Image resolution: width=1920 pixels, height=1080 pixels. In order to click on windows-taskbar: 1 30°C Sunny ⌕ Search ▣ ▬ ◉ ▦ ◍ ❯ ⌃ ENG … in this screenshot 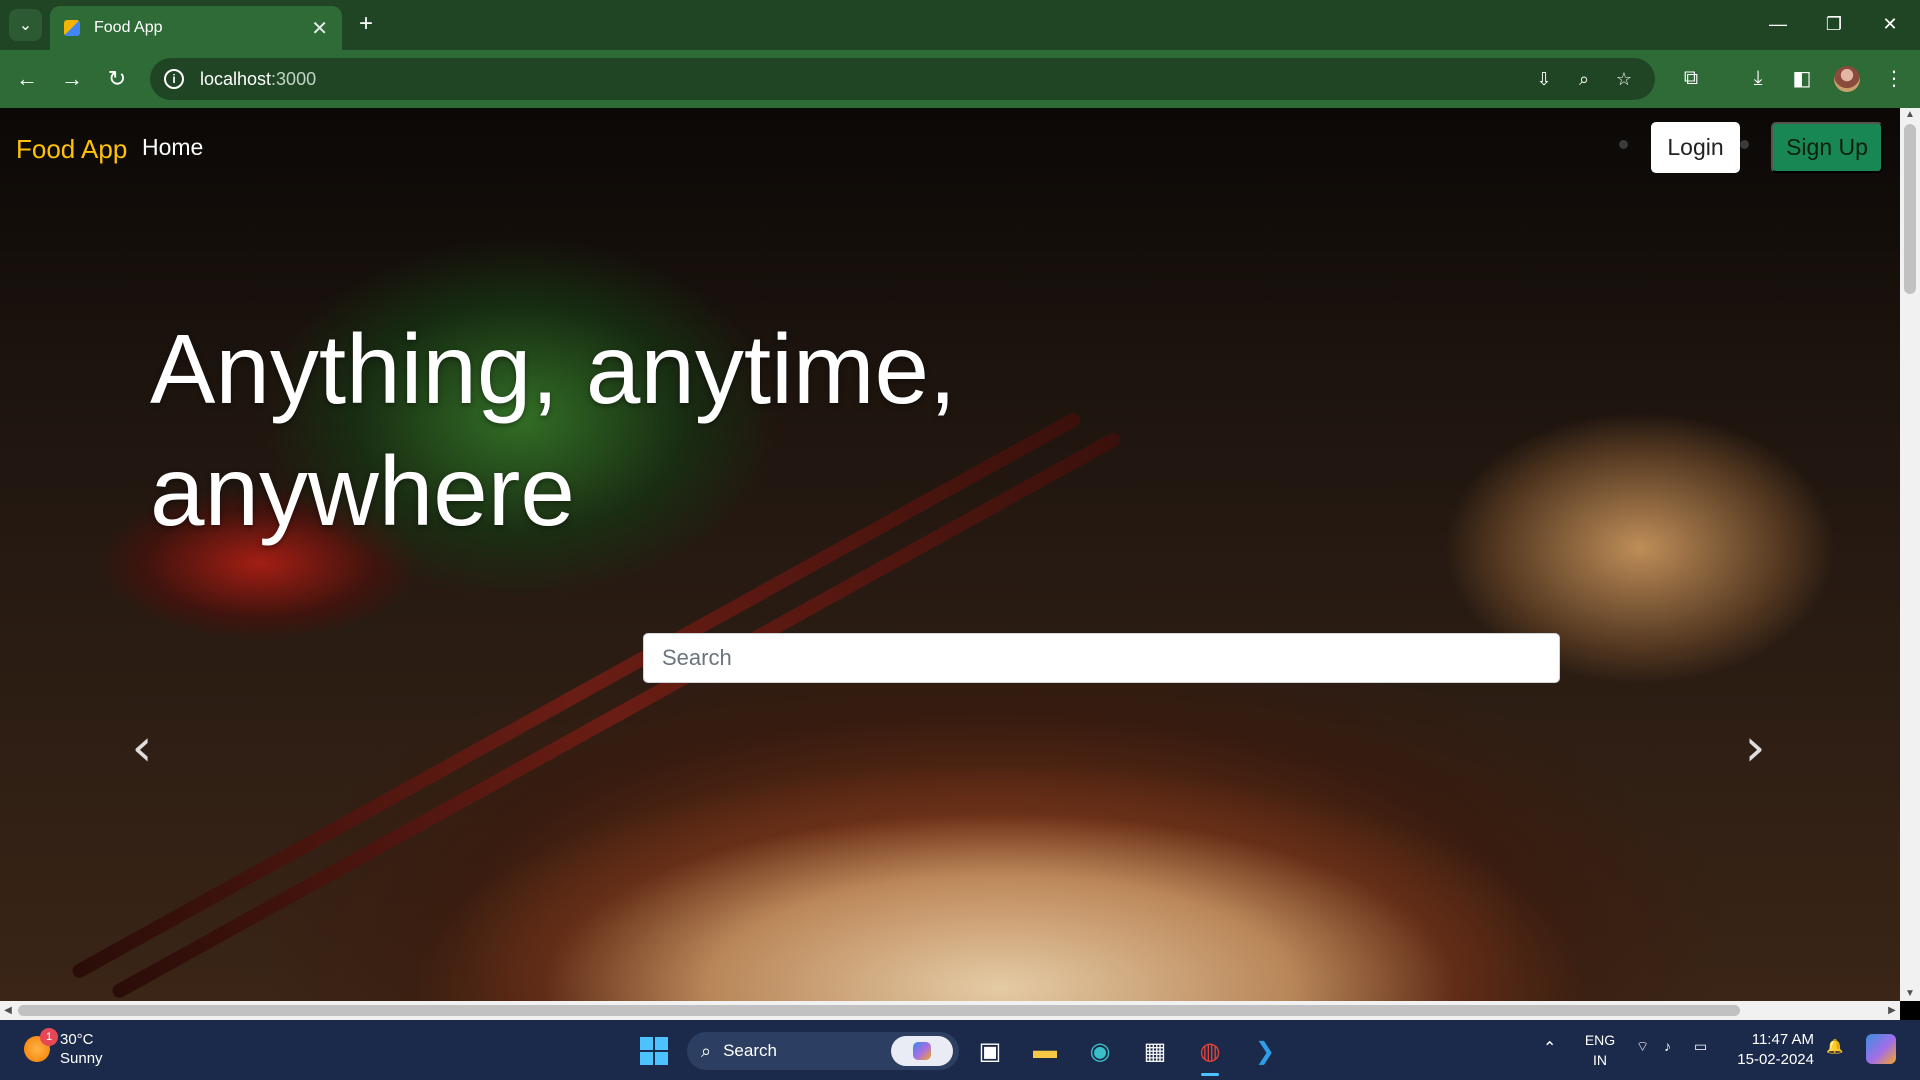, I will do `click(960, 1050)`.